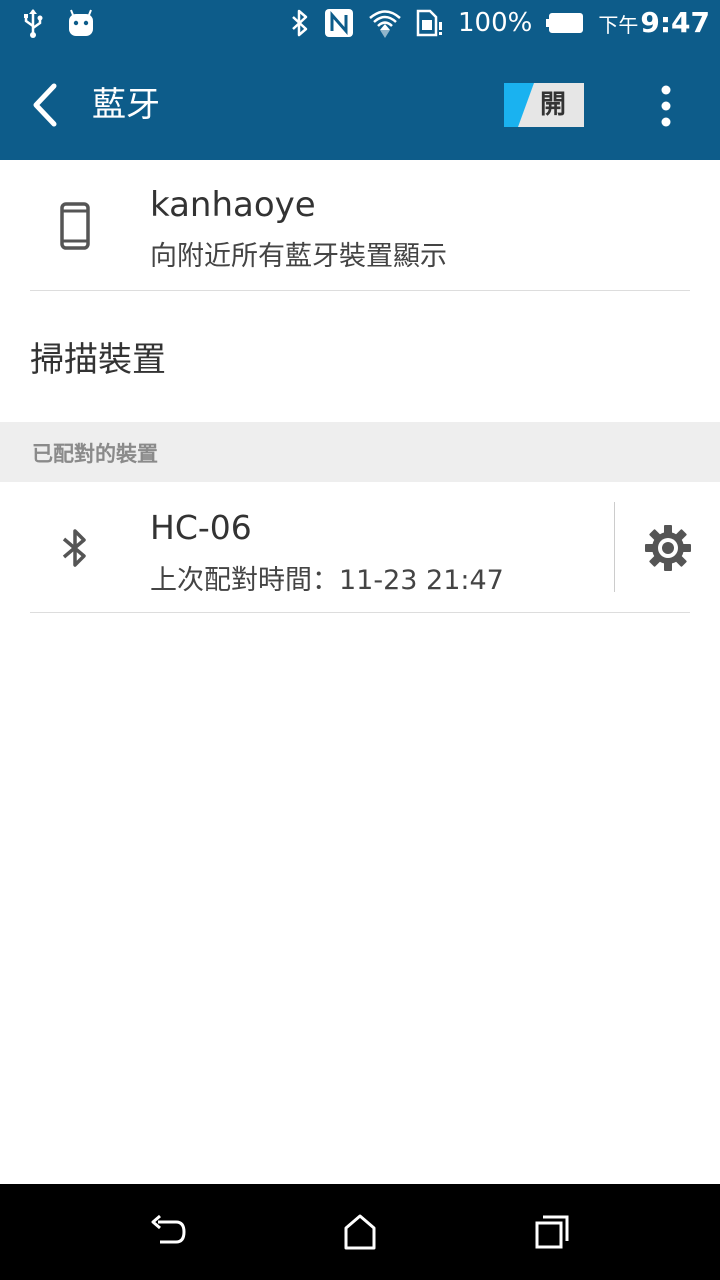 The image size is (720, 1280). I want to click on android-icon, so click(81, 22).